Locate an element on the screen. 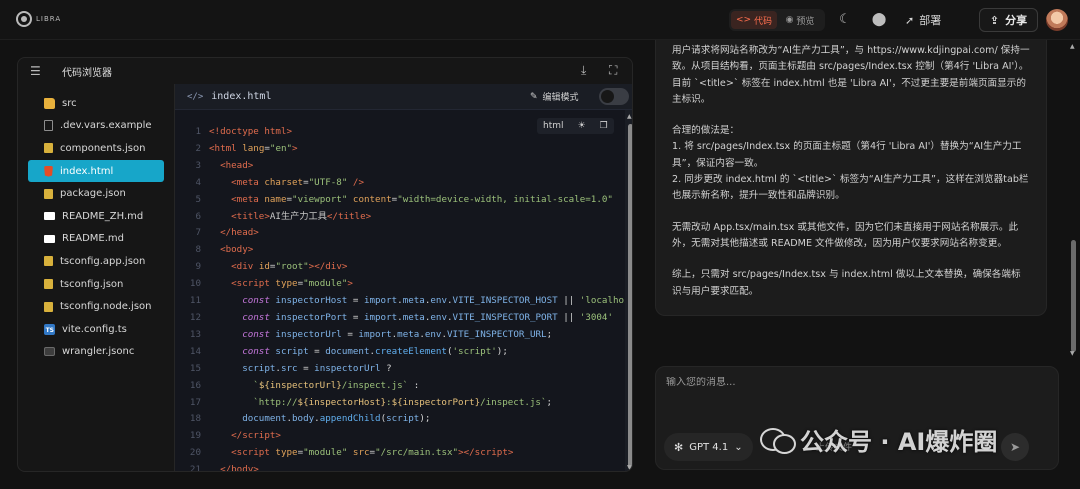  model-selector: ✻ GPT 4.1 ⌄ is located at coordinates (708, 447).